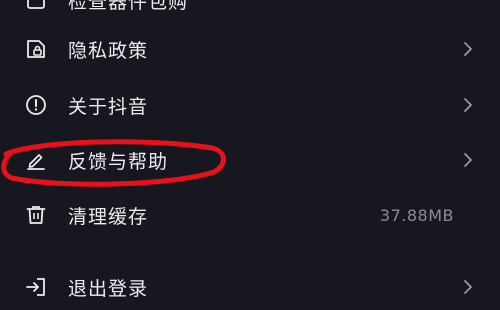  Describe the element at coordinates (250, 10) in the screenshot. I see `menu-item-partial: 检查器件包购` at that location.